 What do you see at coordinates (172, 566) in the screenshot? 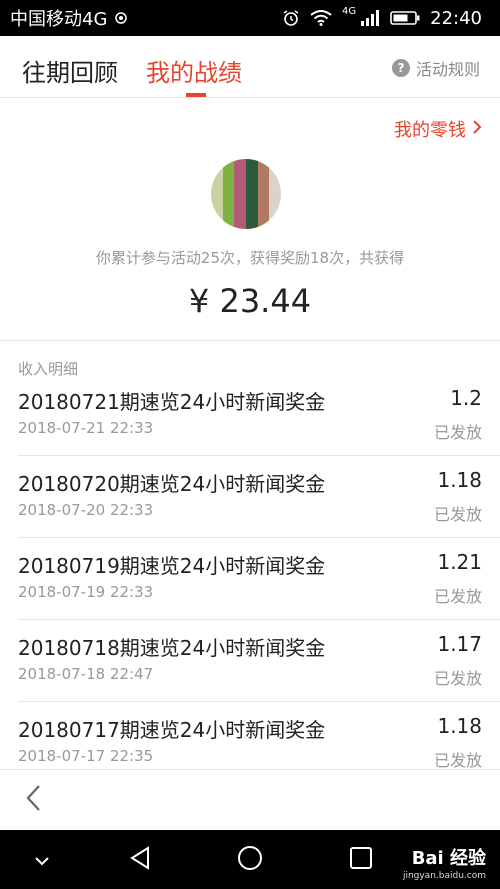
I see `item-title: 20180719期速览24小时新闻奖金` at bounding box center [172, 566].